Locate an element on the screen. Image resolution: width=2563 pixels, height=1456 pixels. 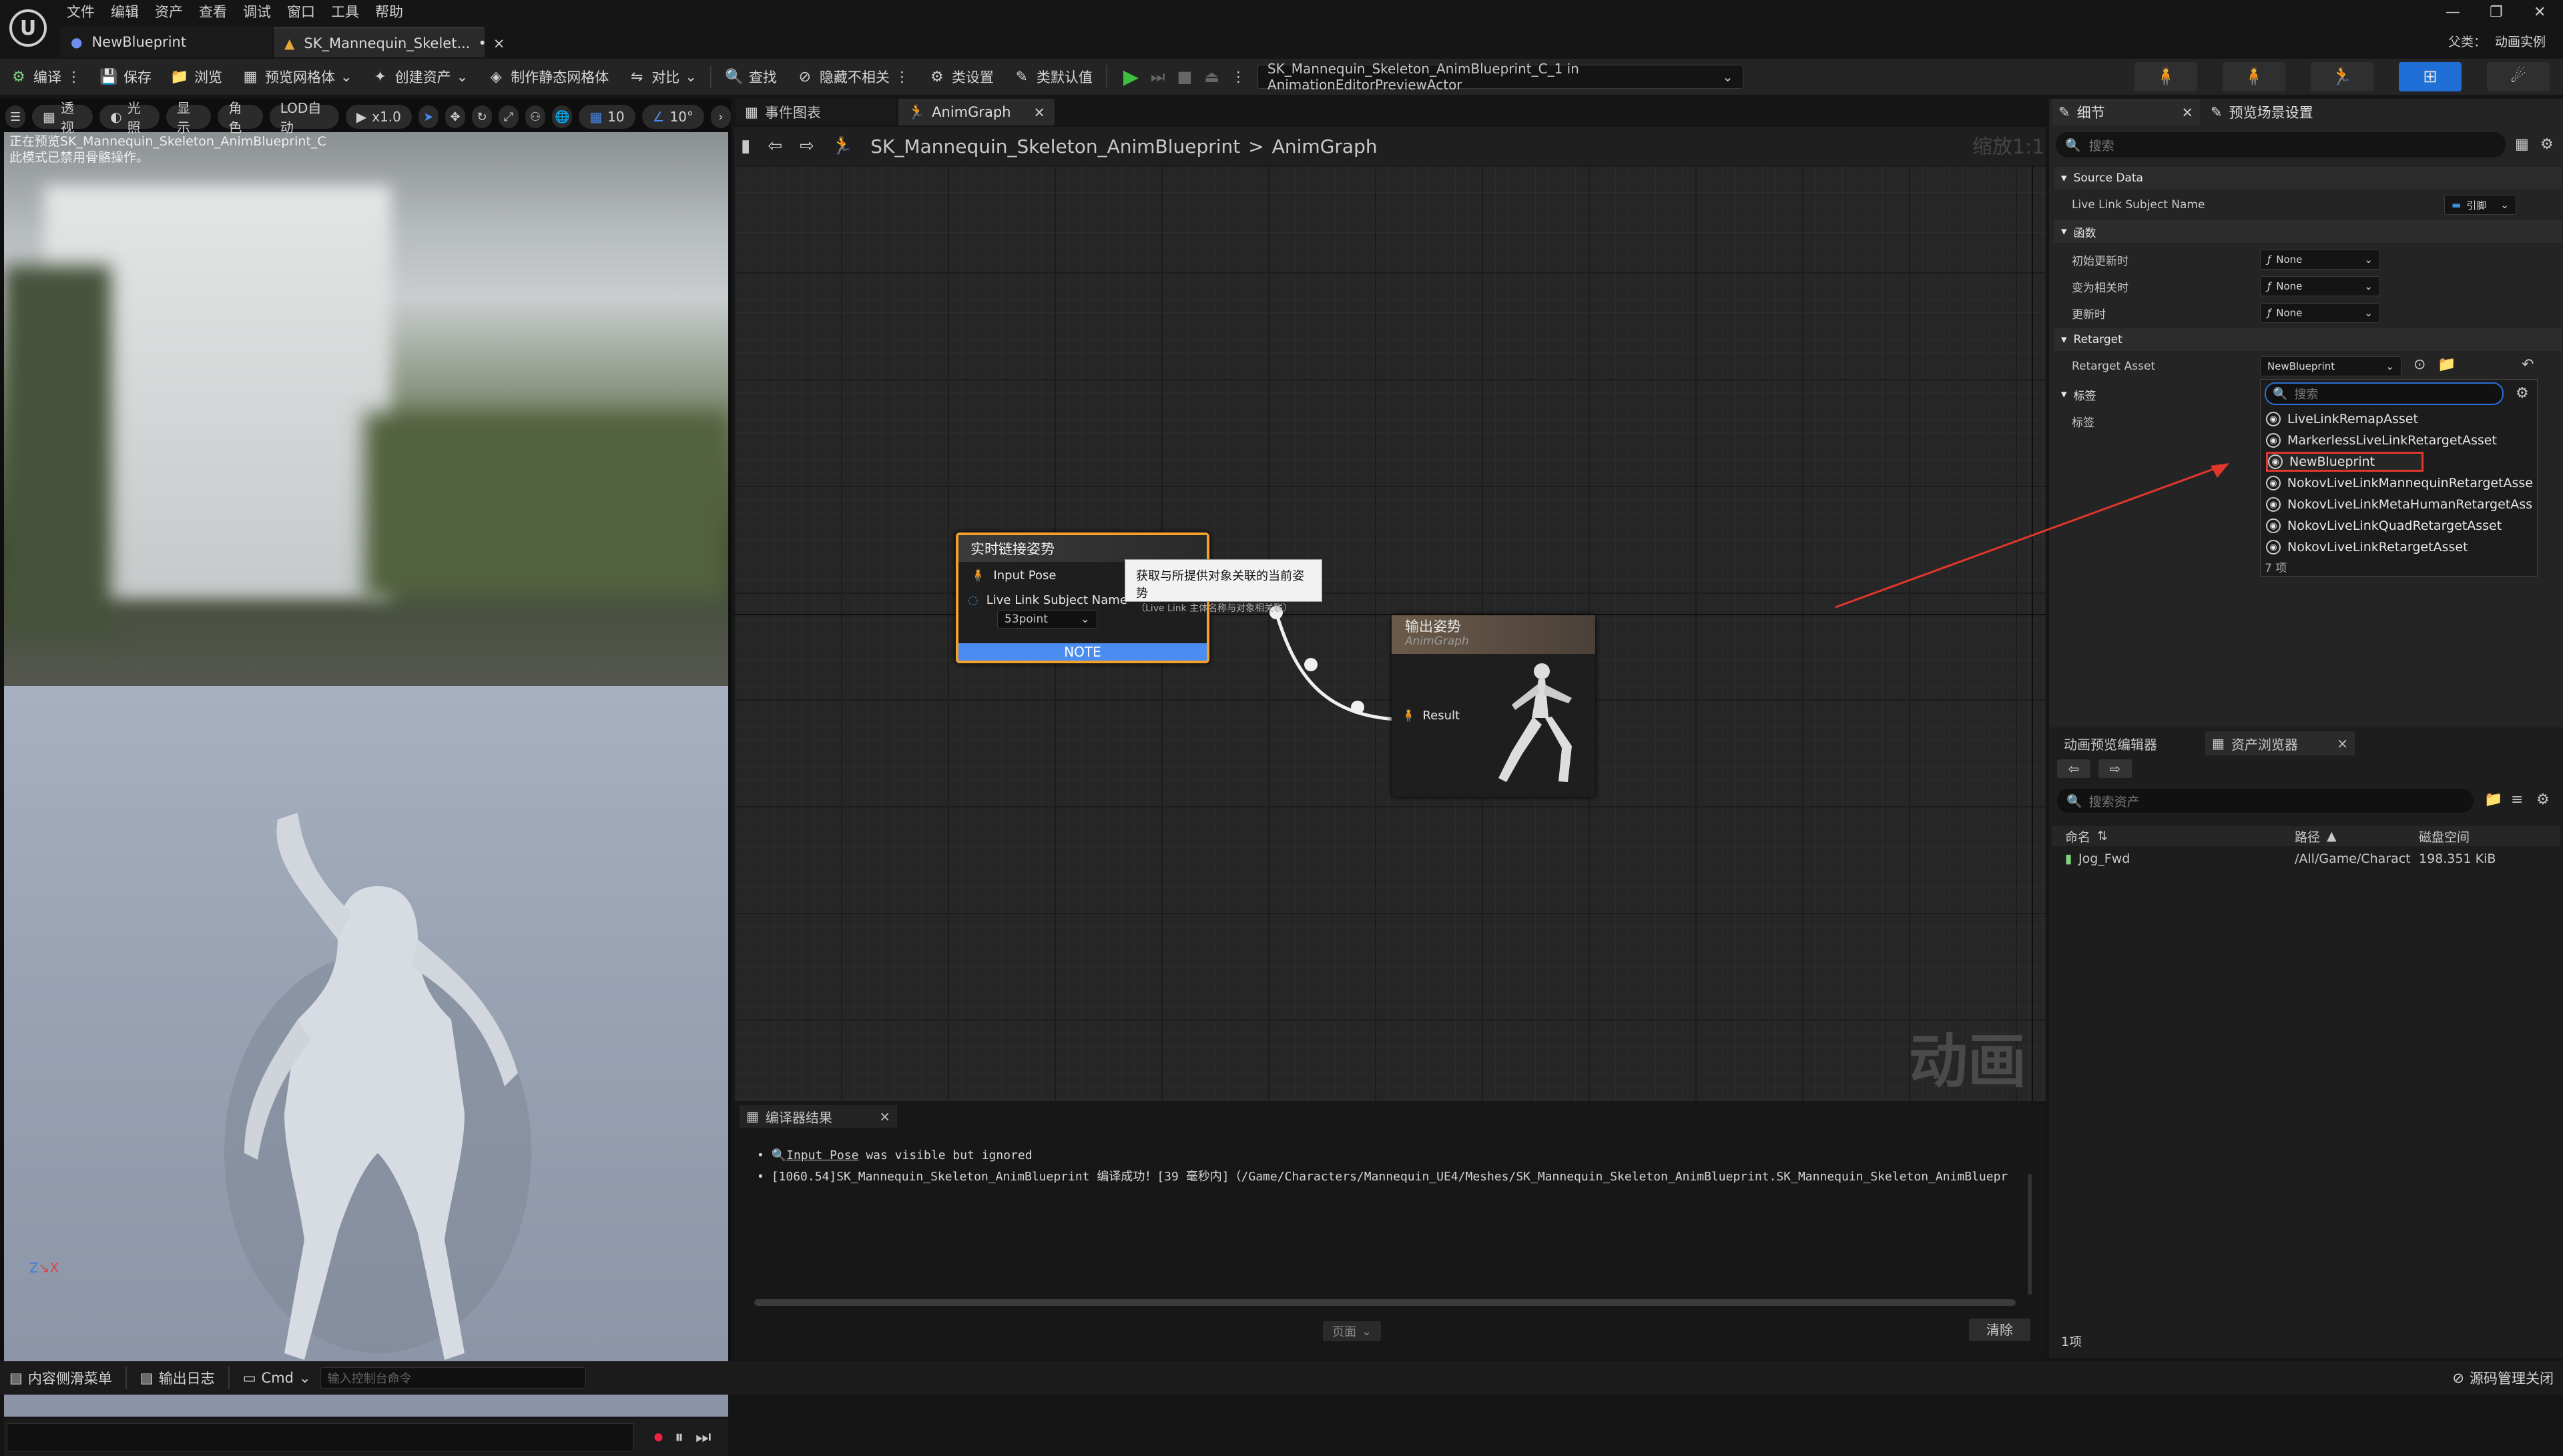
console-input: 输入控制台命令 is located at coordinates (453, 1378).